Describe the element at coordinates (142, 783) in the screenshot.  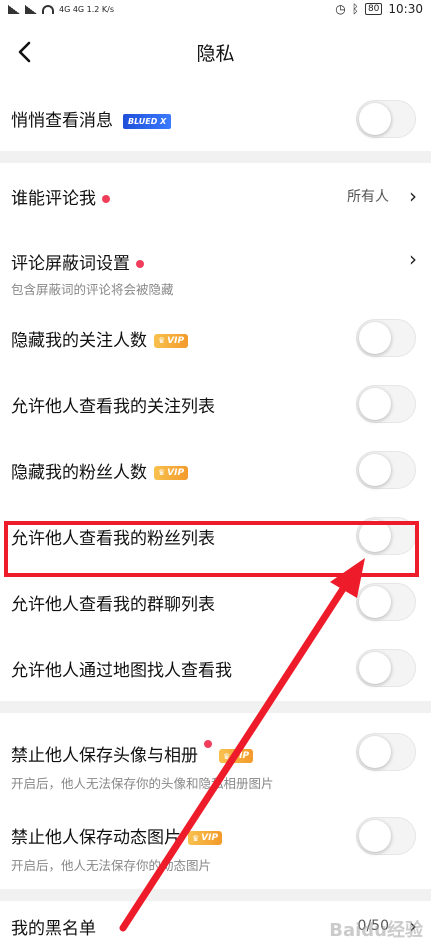
I see `row-subtext: 开启后，他人无法保存你的头像和隐私相册图片` at that location.